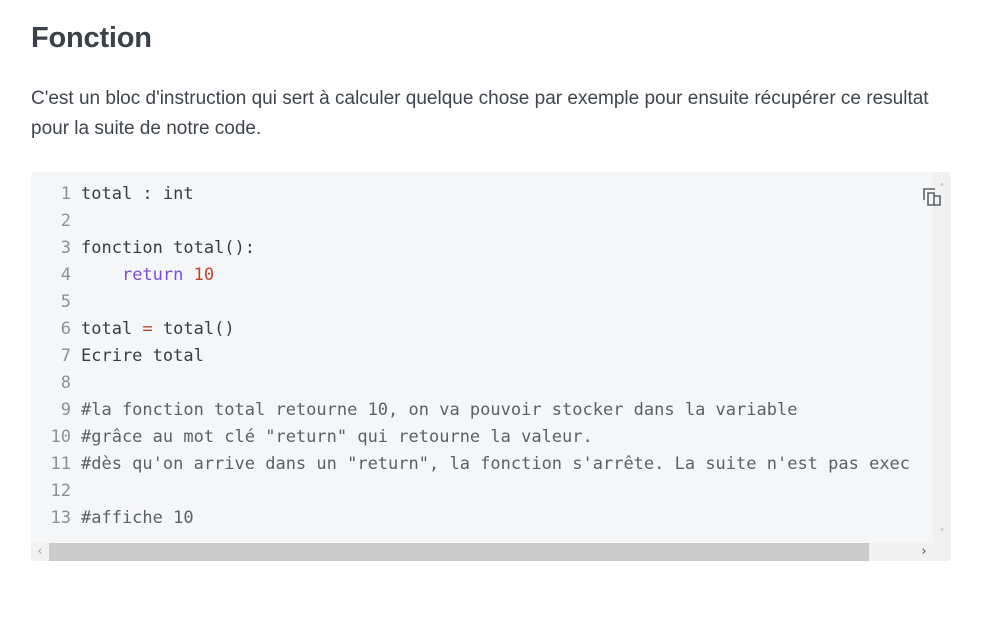 Image resolution: width=1000 pixels, height=619 pixels. What do you see at coordinates (65, 302) in the screenshot?
I see `line-number: 5` at bounding box center [65, 302].